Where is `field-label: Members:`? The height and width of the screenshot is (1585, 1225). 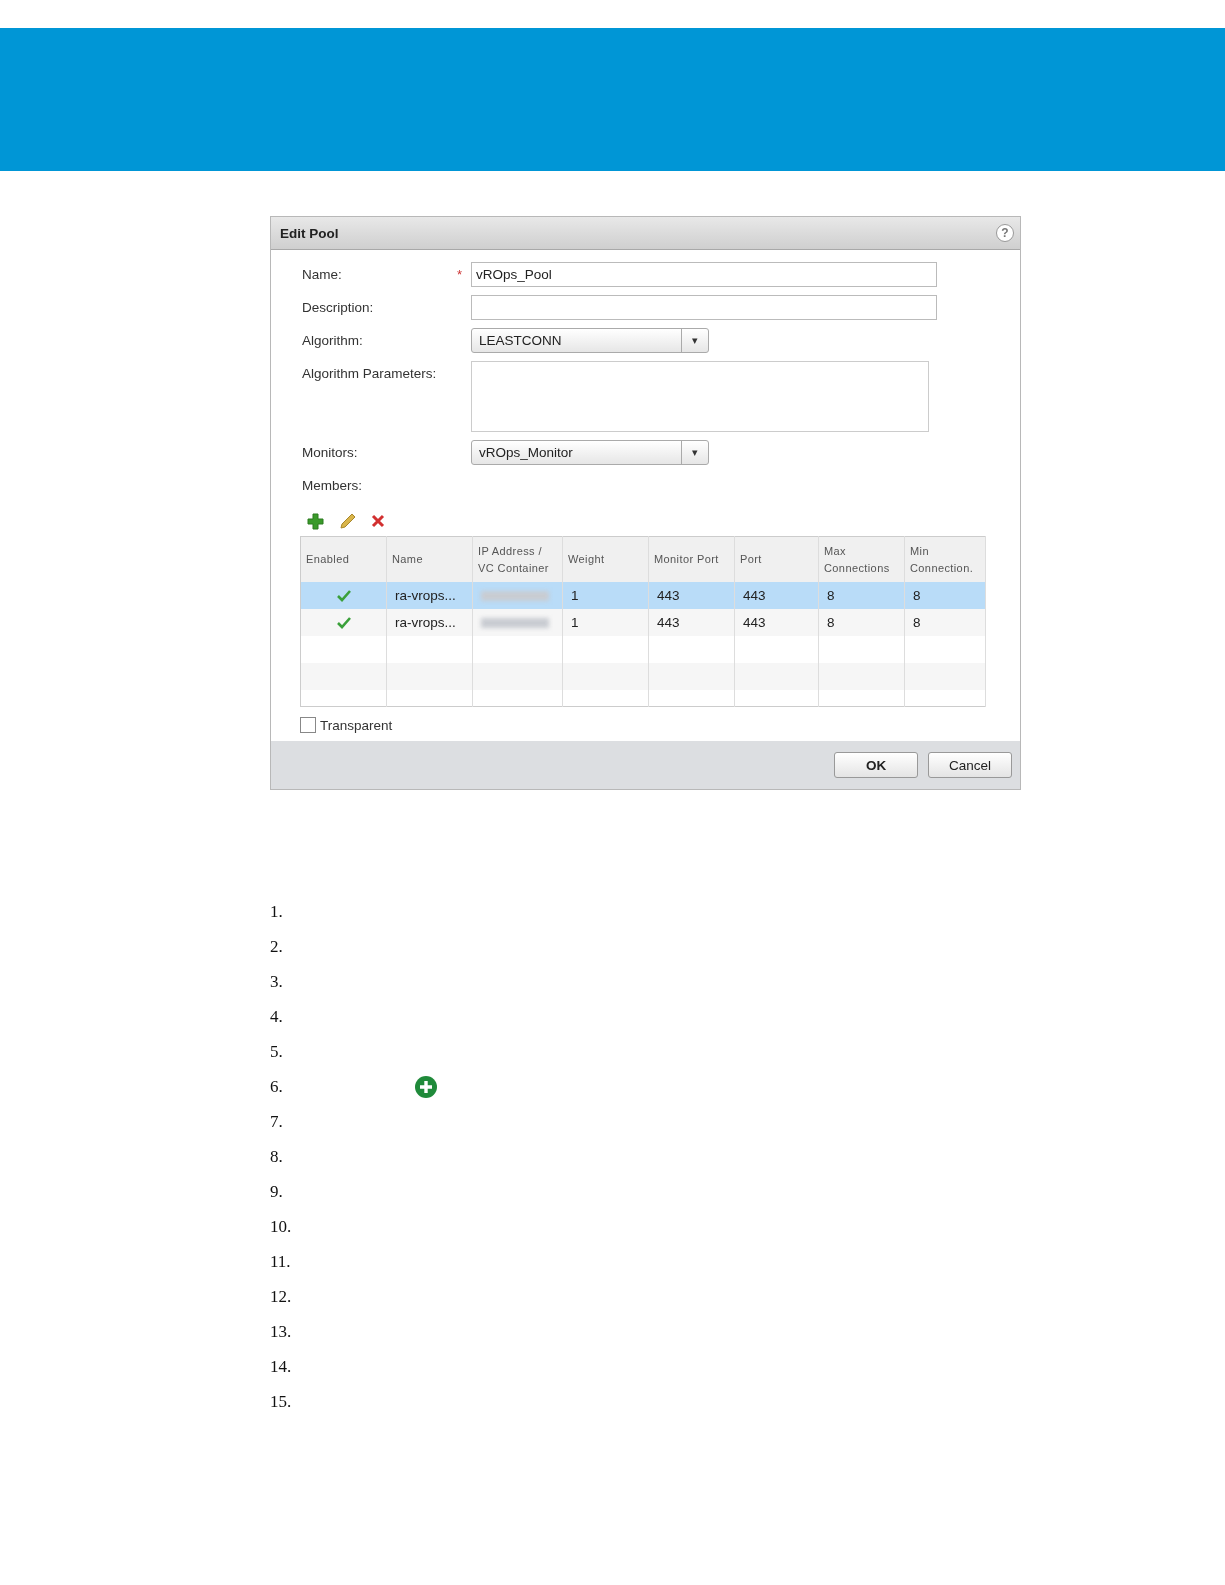 field-label: Members: is located at coordinates (332, 486).